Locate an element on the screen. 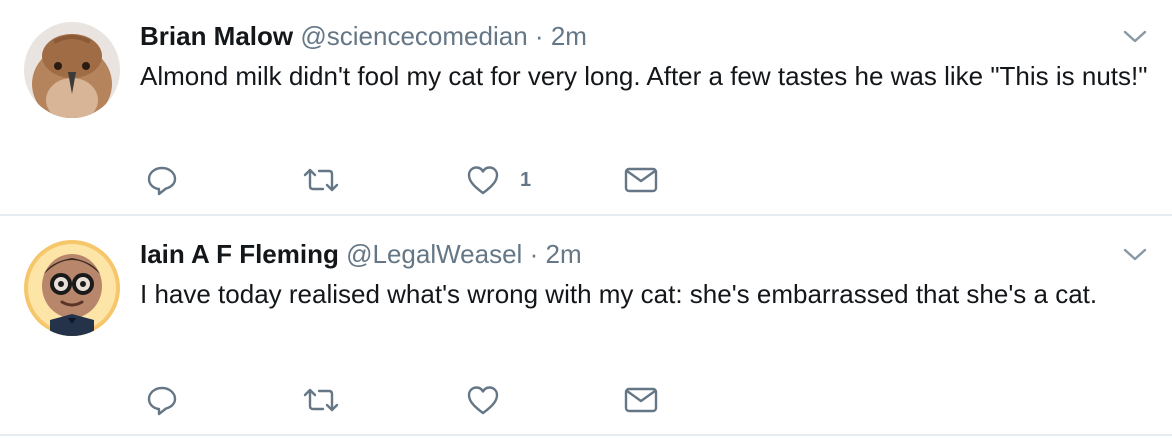  user-handle: @LegalWeasel is located at coordinates (434, 254).